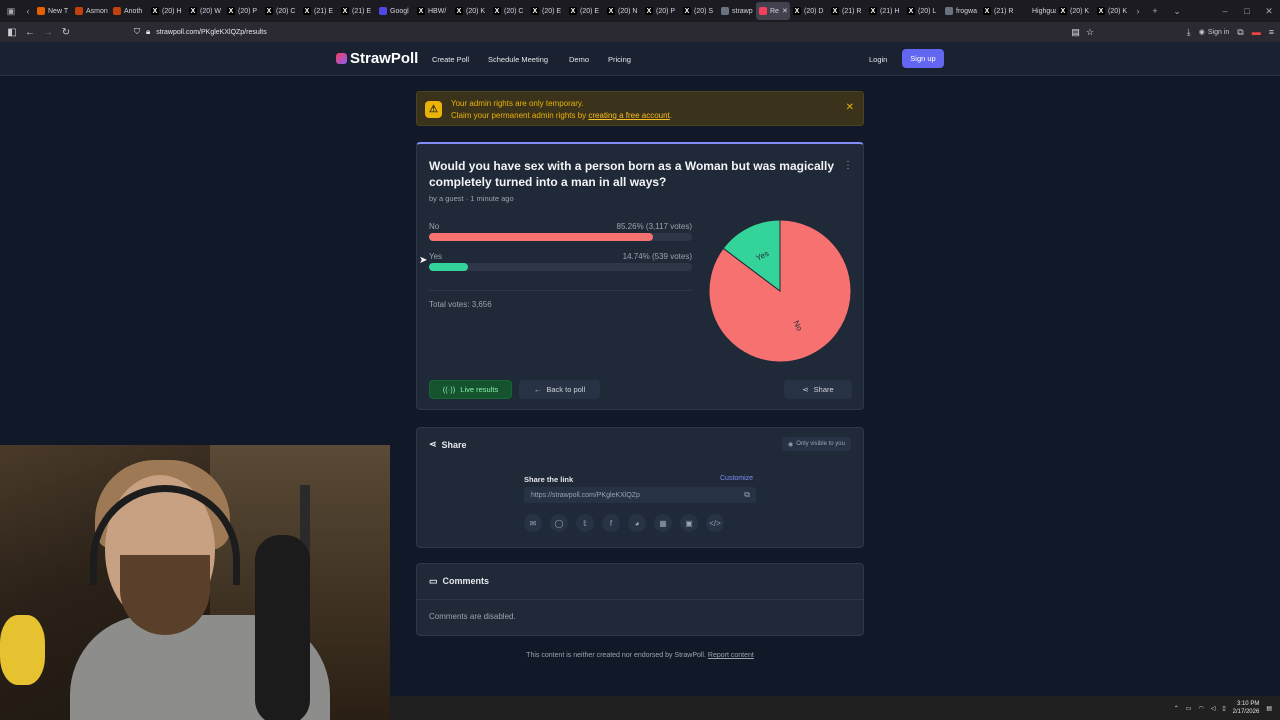 Image resolution: width=1280 pixels, height=720 pixels. I want to click on create-account-link: creating a free account, so click(628, 115).